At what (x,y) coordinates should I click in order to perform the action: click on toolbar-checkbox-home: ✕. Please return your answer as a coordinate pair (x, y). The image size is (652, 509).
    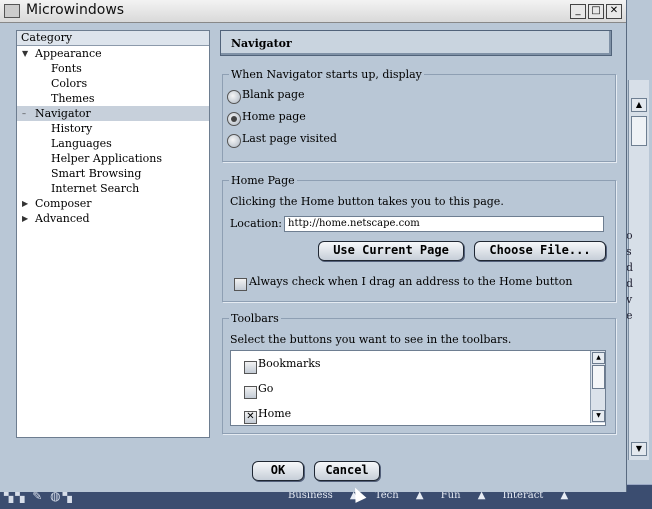
    Looking at the image, I should click on (250, 417).